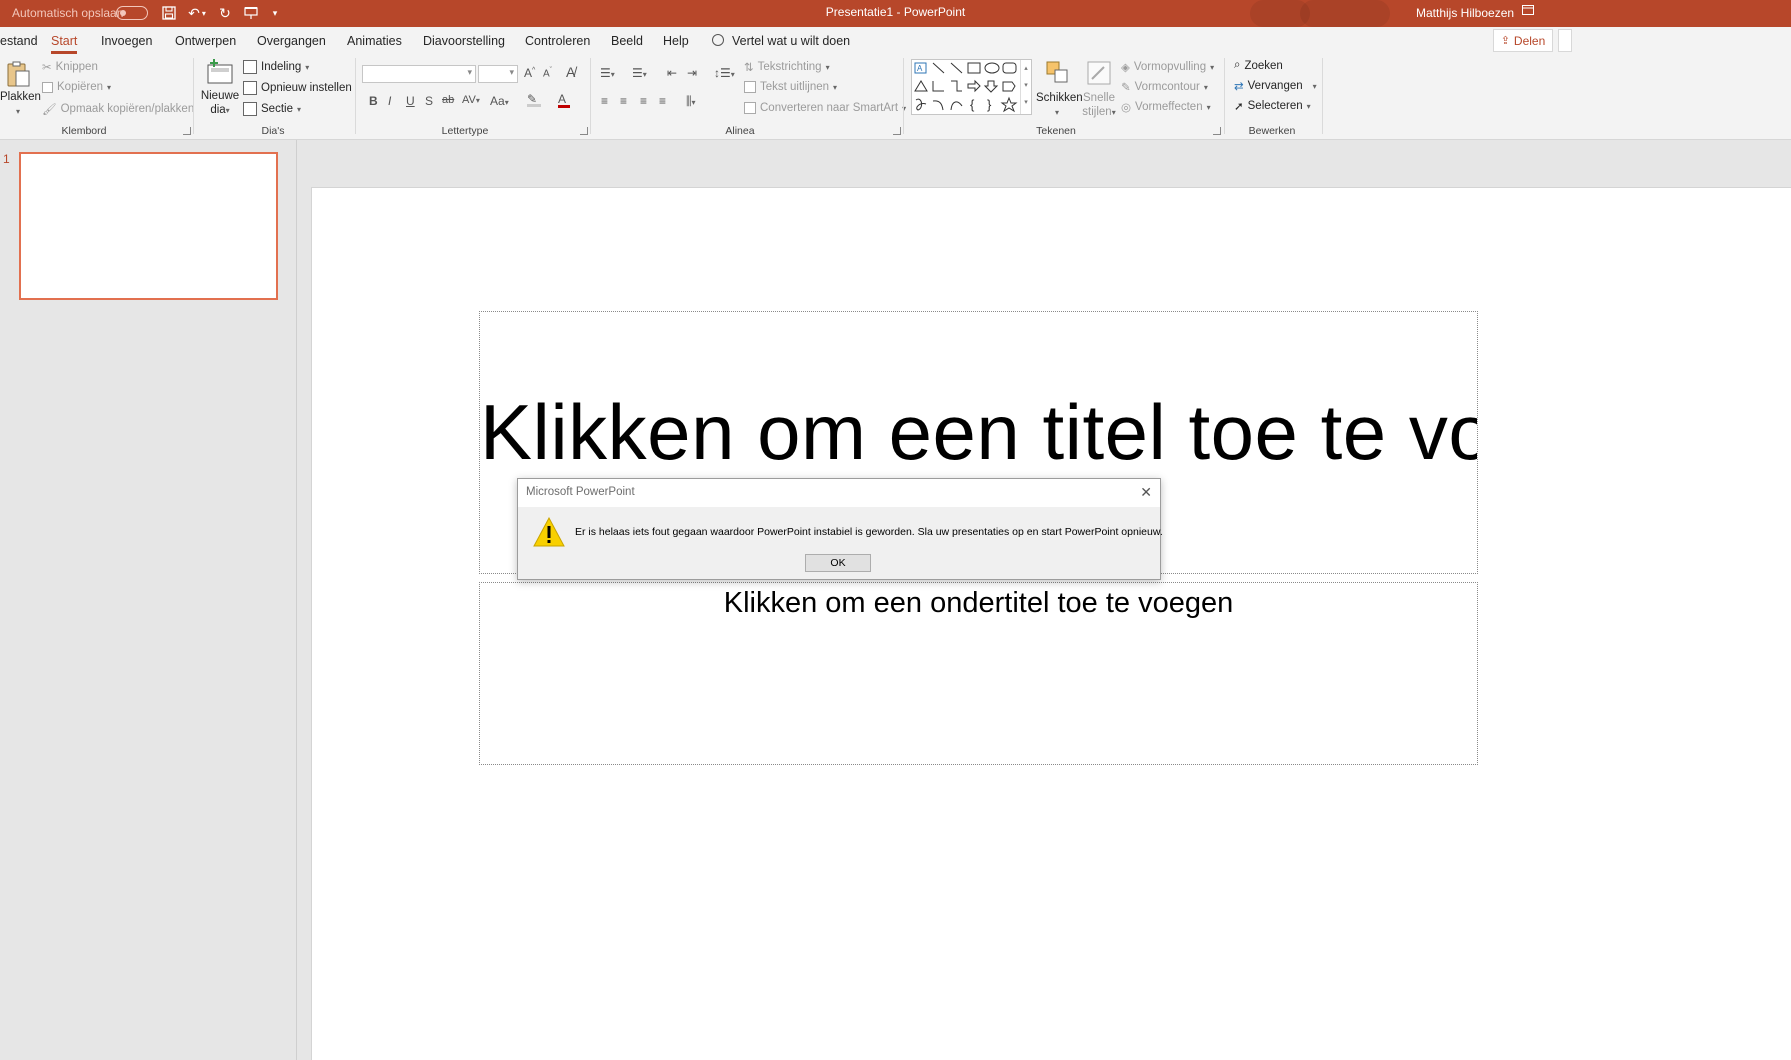  Describe the element at coordinates (718, 40) in the screenshot. I see `search-icon` at that location.